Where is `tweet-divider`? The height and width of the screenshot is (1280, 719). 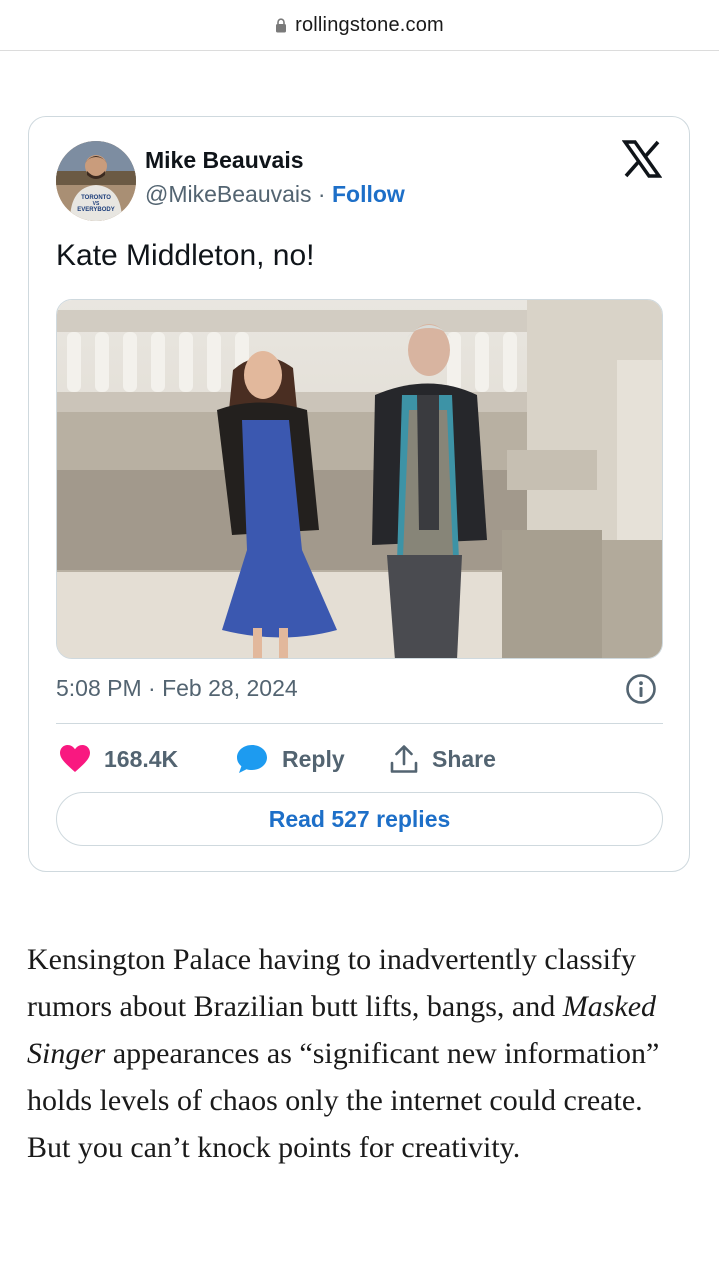
tweet-divider is located at coordinates (359, 723).